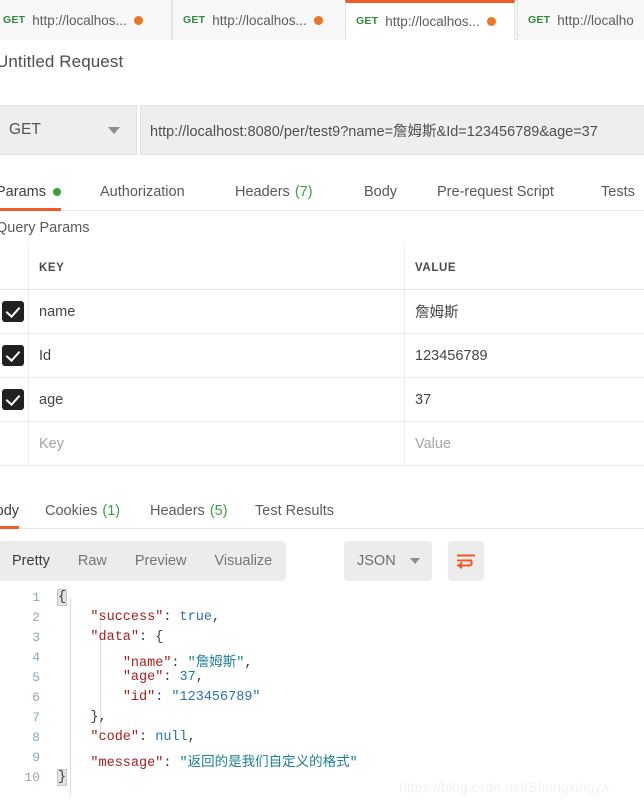  What do you see at coordinates (195, 617) in the screenshot?
I see `json-token: true` at bounding box center [195, 617].